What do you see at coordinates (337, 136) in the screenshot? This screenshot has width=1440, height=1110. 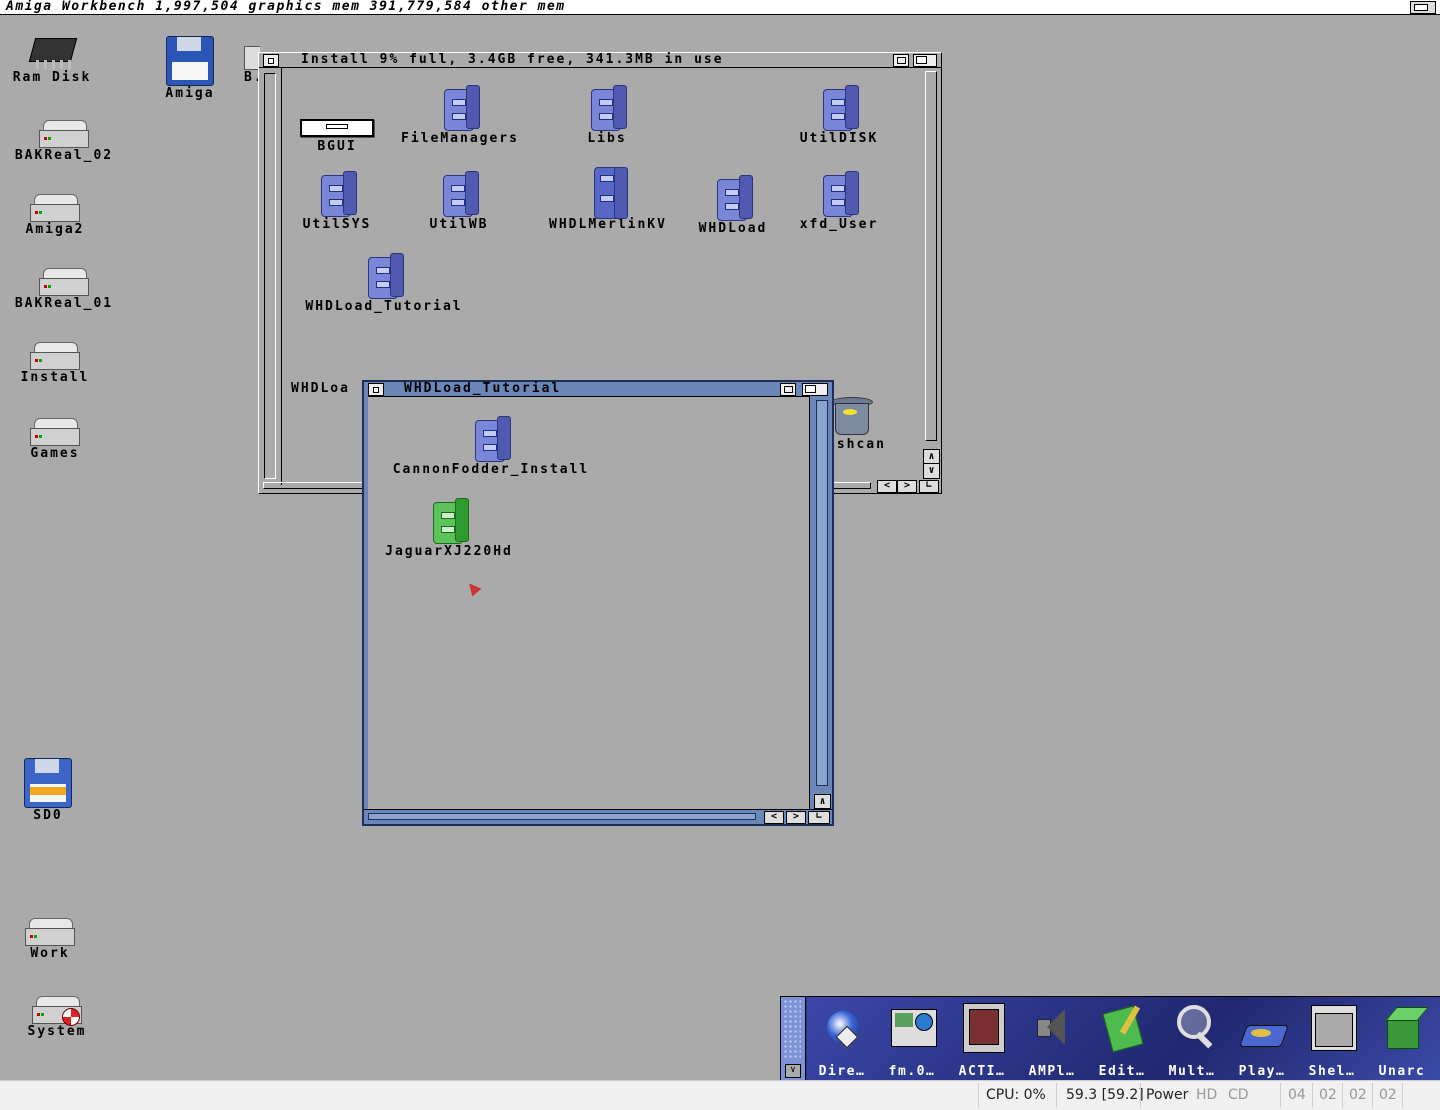 I see `install-icon-bgui: BGUI` at bounding box center [337, 136].